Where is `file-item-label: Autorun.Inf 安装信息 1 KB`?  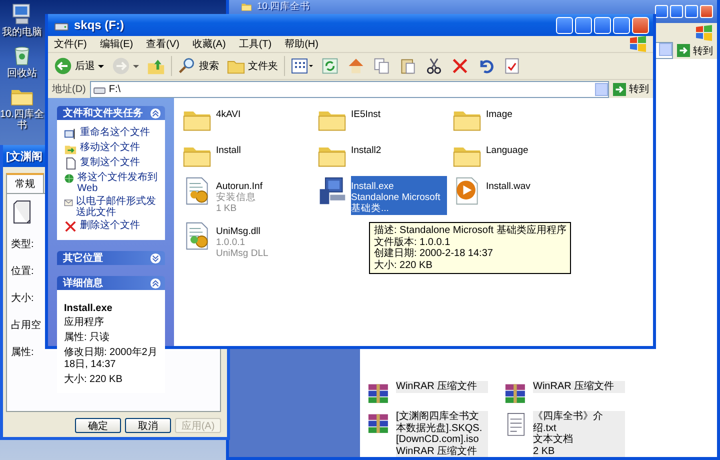
file-item-label: Autorun.Inf 安装信息 1 KB is located at coordinates (264, 195).